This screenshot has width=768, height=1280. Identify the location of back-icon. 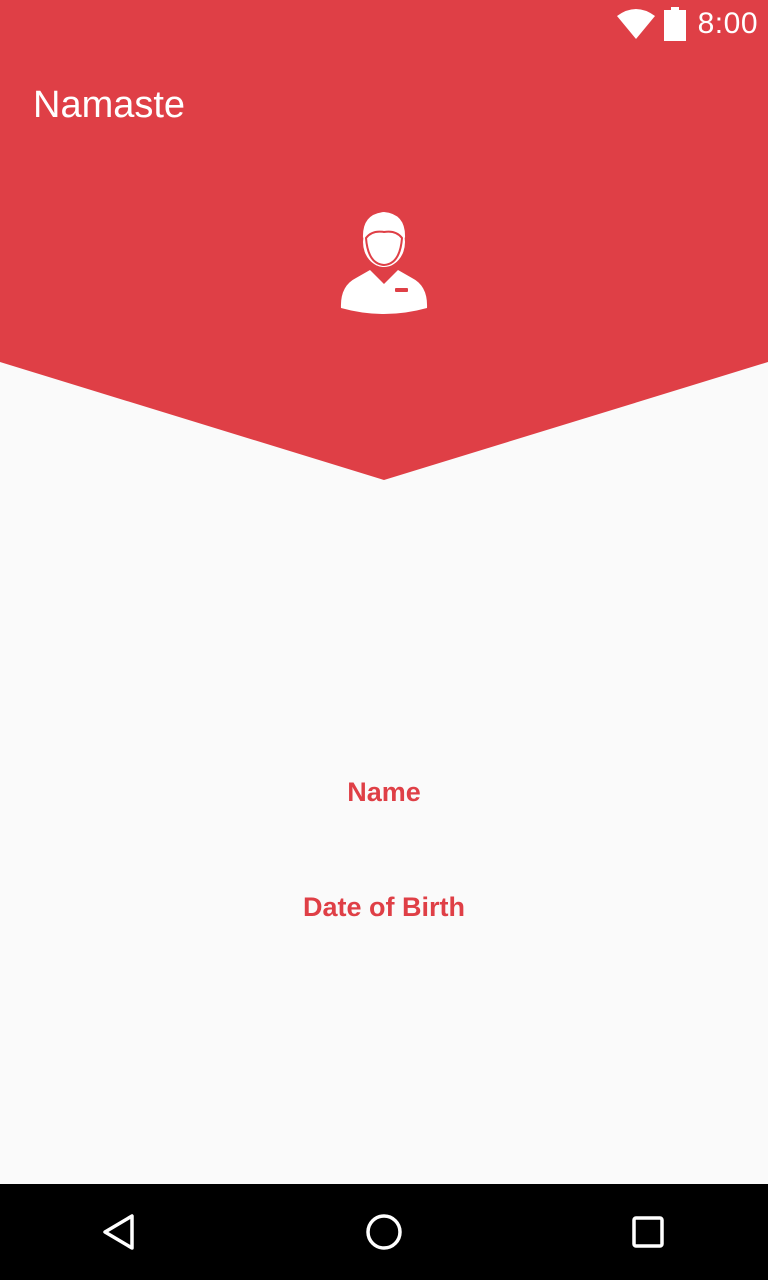
(118, 1232).